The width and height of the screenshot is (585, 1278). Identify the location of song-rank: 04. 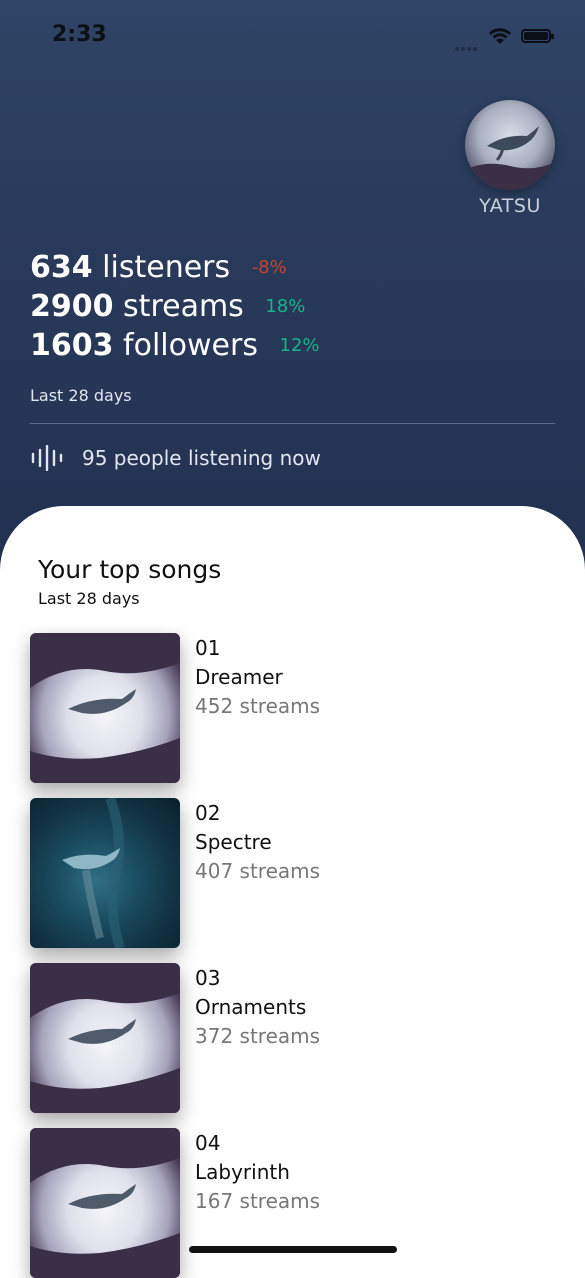
(208, 1143).